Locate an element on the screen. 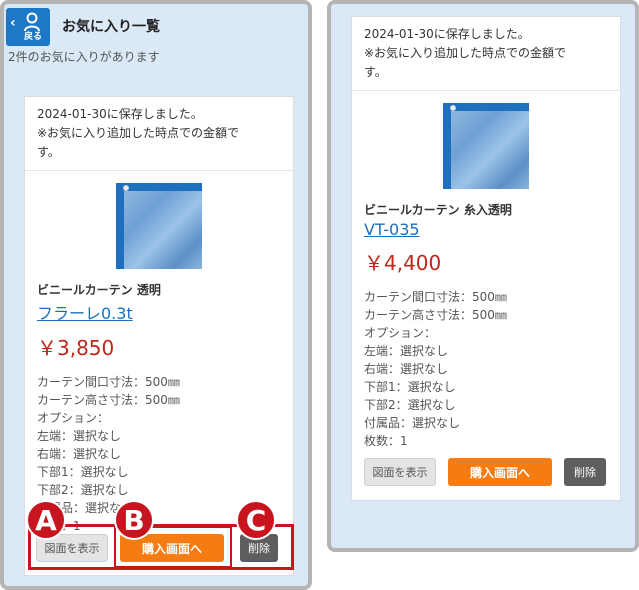 The height and width of the screenshot is (590, 639). delete-button: 削除 is located at coordinates (585, 472).